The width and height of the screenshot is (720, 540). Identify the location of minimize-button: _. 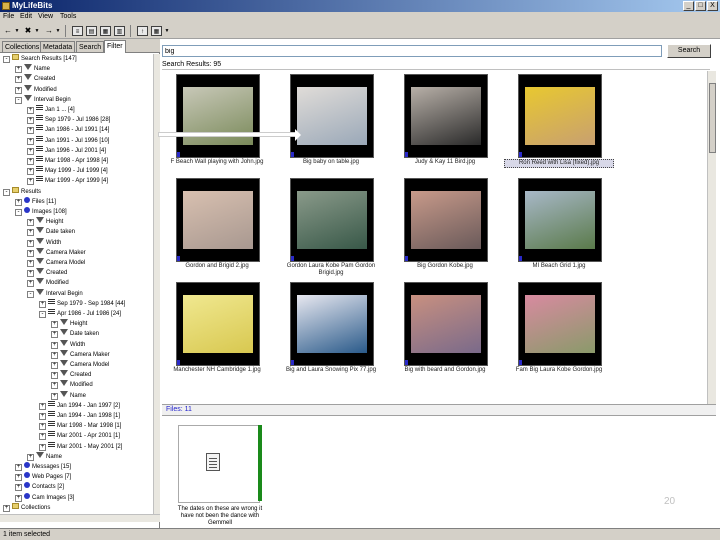
(688, 6).